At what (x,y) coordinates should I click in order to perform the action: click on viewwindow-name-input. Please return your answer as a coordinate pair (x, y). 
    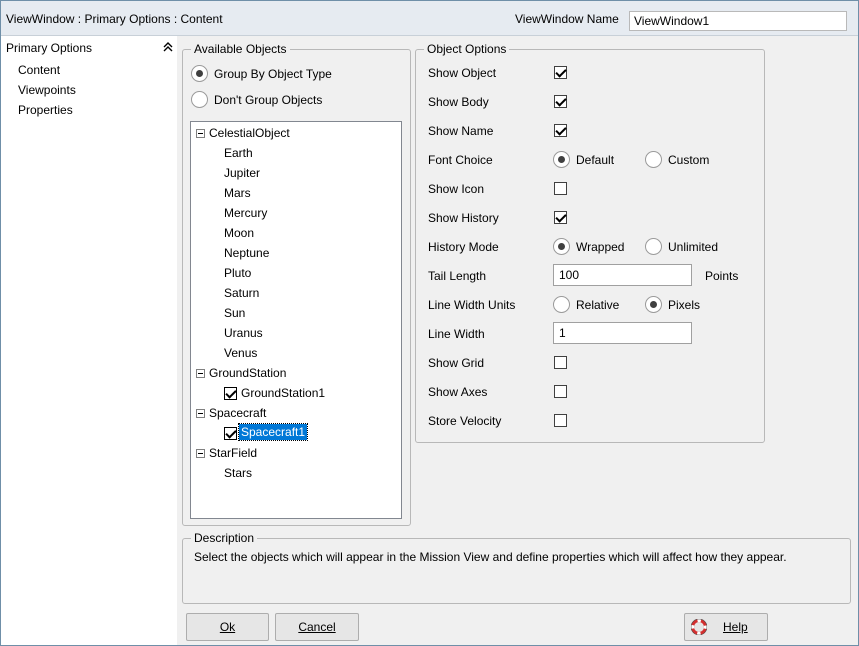
    Looking at the image, I should click on (738, 21).